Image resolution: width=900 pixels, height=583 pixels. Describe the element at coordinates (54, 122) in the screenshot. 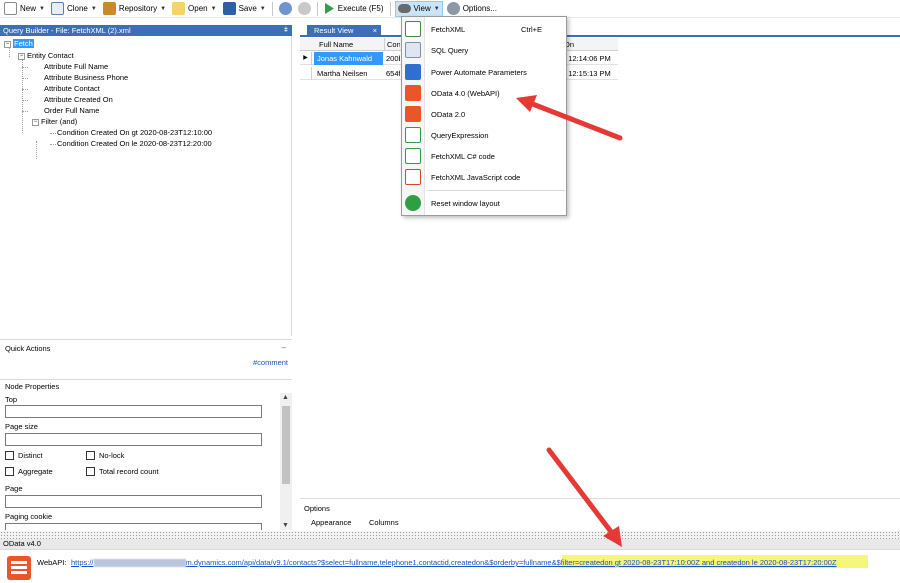

I see `tree-node-filter: − Filter (and)` at that location.